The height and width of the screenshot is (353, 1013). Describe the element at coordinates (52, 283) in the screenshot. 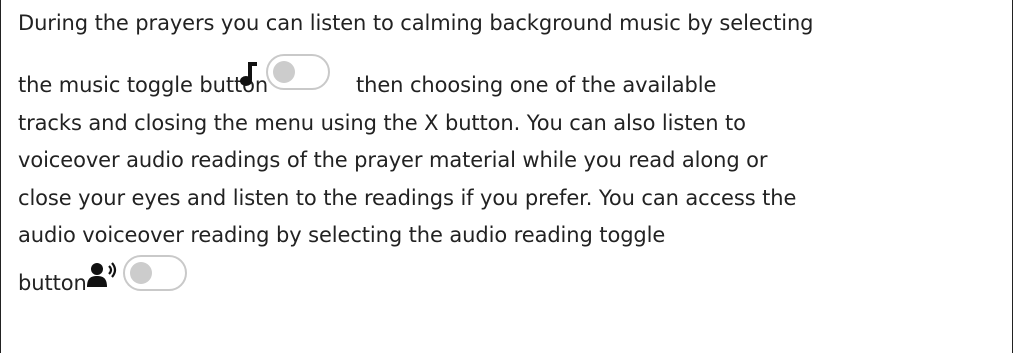

I see `instruction-line-7: button` at that location.